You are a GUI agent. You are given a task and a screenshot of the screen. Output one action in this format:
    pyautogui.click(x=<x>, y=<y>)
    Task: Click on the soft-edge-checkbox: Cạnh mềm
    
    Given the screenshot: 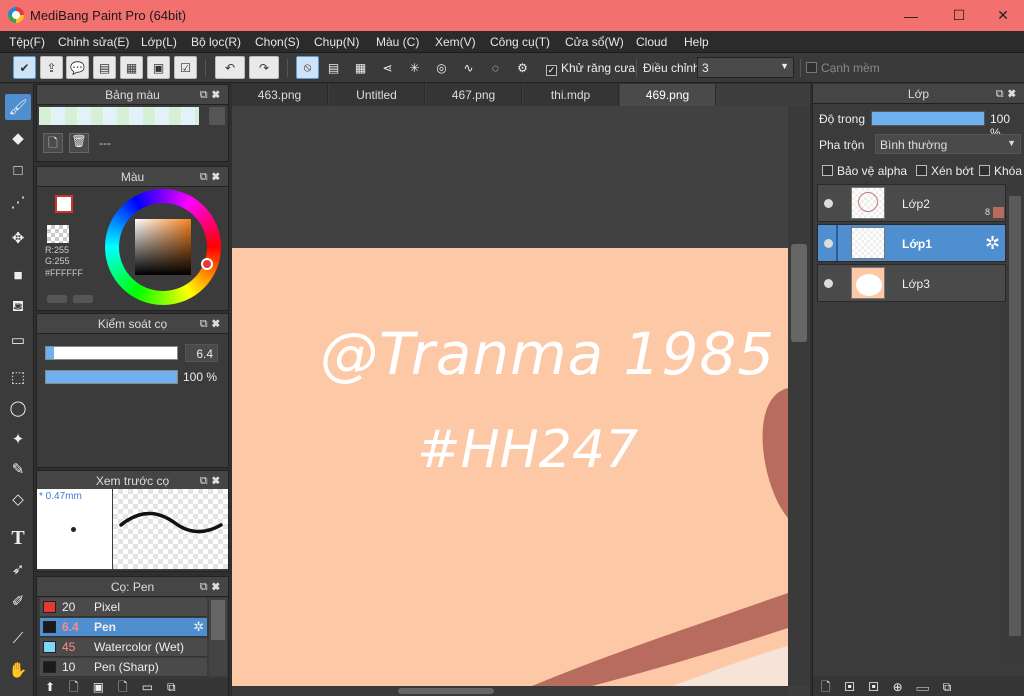 What is the action you would take?
    pyautogui.click(x=843, y=68)
    